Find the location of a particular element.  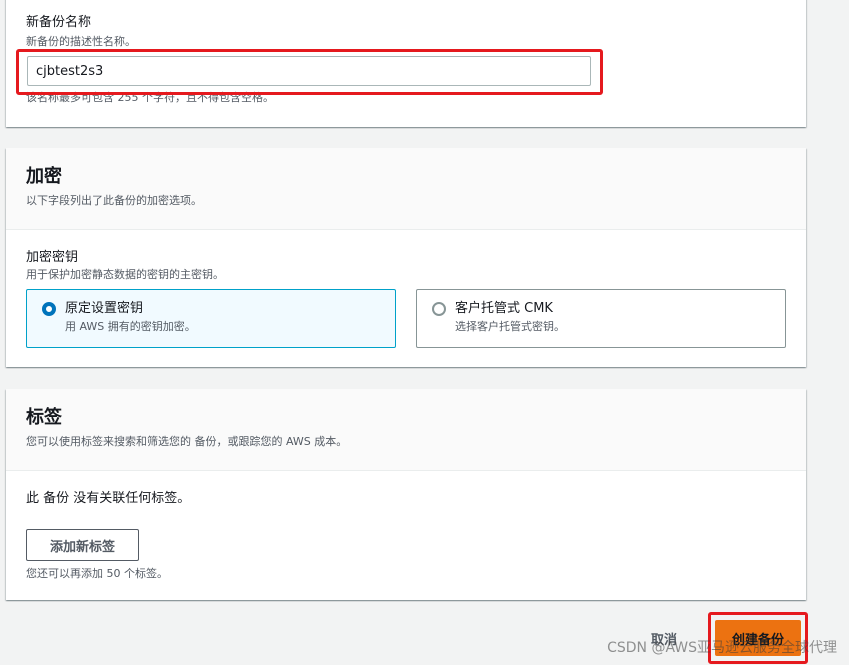

encryption-key-label: 加密密钥 is located at coordinates (52, 257).